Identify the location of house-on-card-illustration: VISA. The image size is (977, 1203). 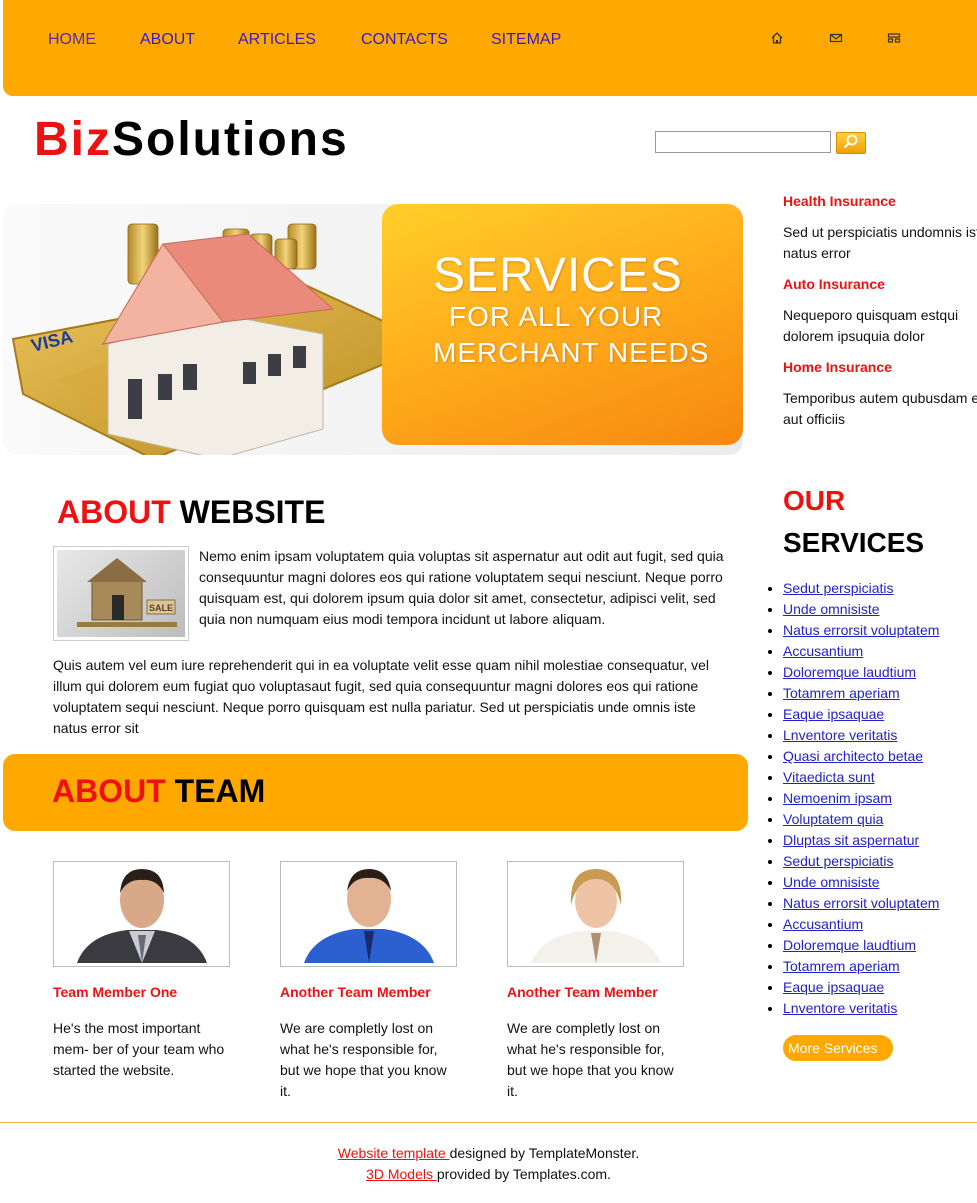
(223, 339).